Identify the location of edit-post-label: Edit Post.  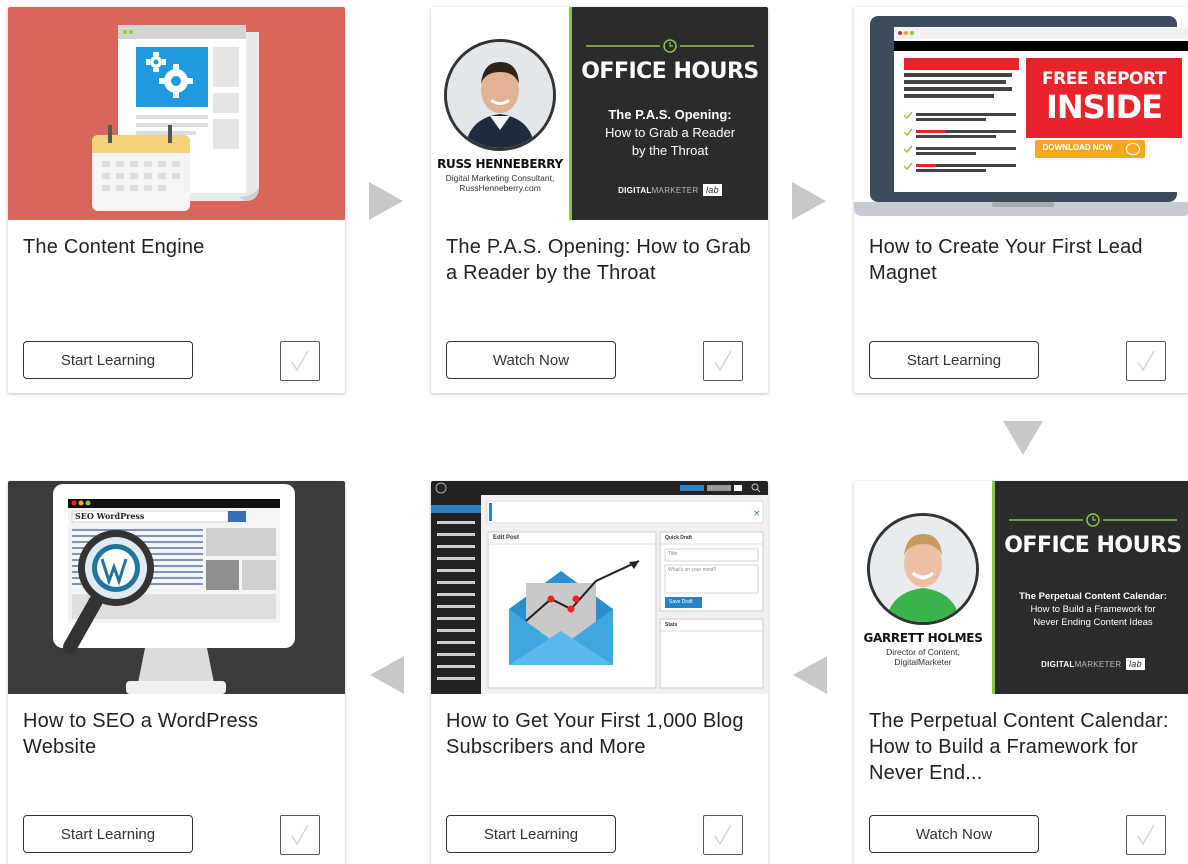
(506, 538).